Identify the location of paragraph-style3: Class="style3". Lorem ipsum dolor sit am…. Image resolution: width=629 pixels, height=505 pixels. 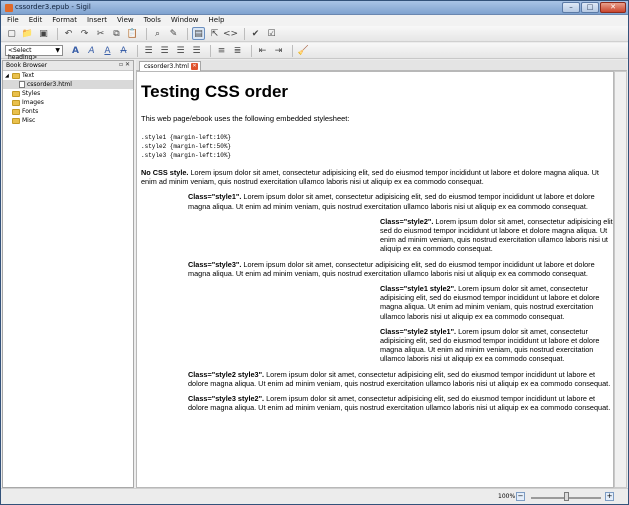
(400, 268).